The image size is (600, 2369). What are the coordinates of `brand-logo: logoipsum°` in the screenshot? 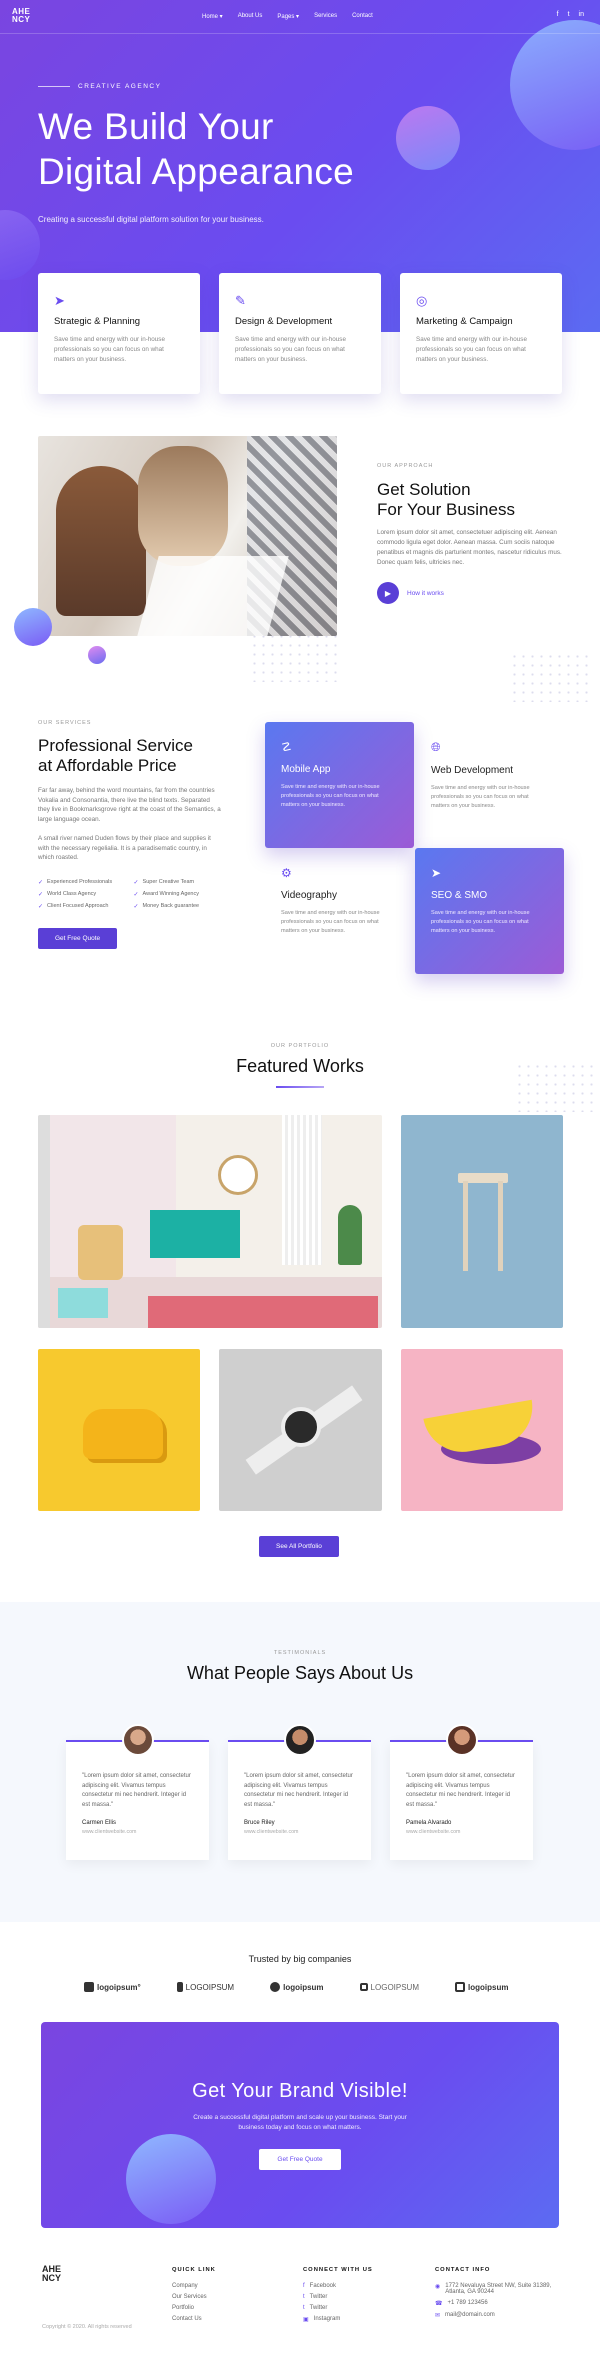 It's located at (112, 1987).